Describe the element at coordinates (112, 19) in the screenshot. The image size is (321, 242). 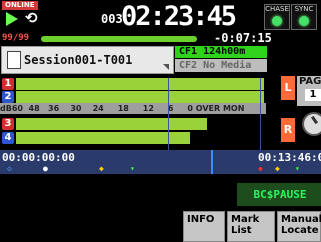
I see `timecode-small: 003` at that location.